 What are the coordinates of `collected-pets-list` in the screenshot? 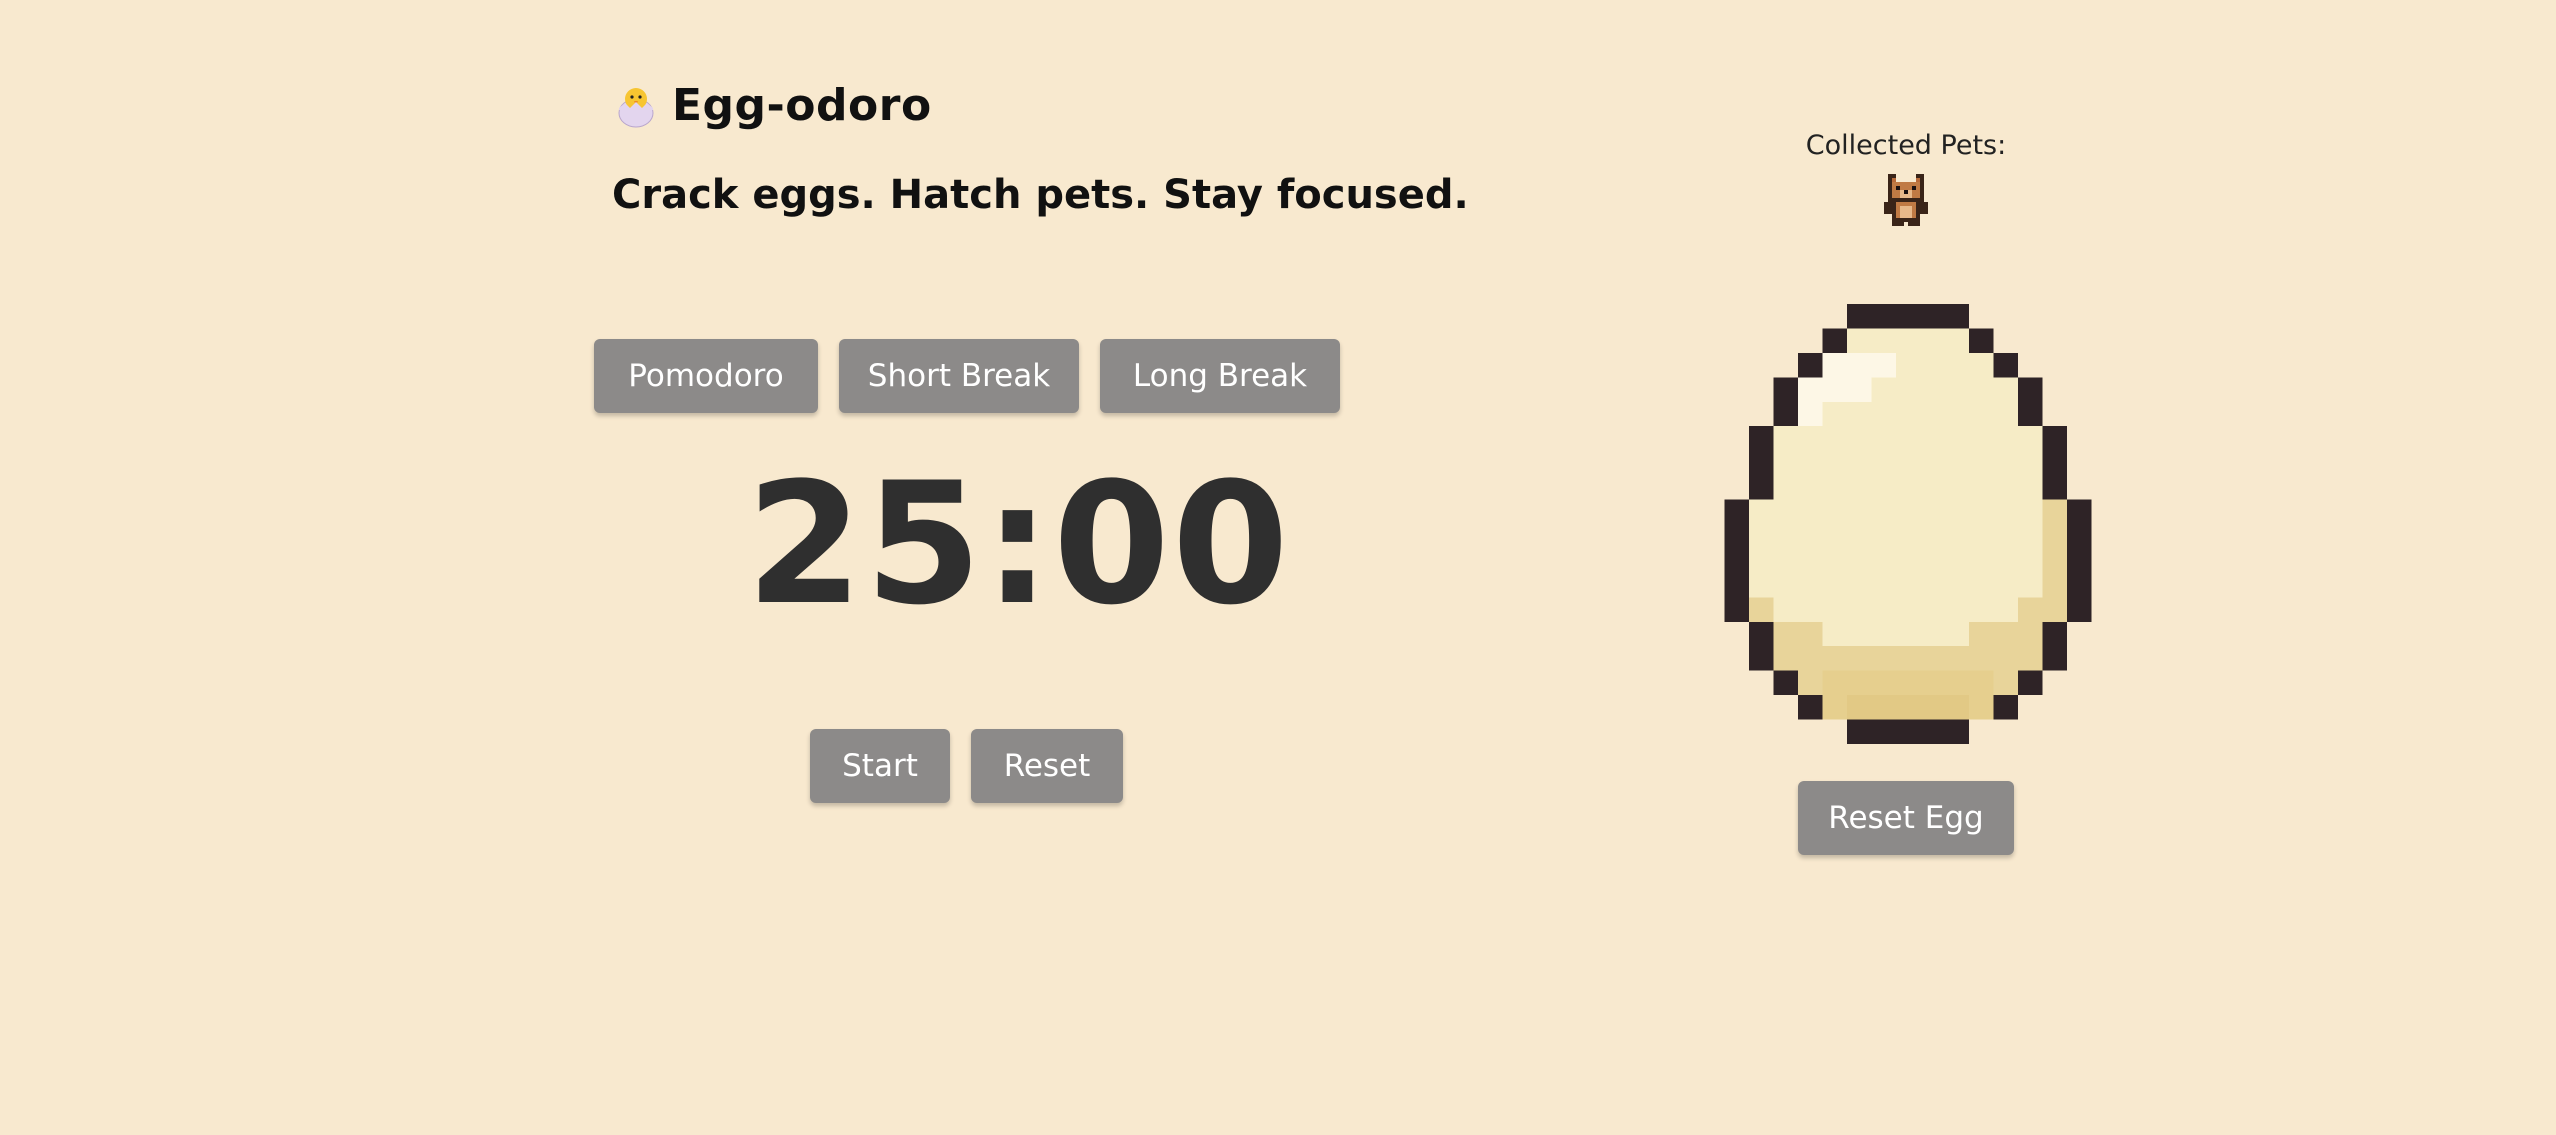 It's located at (1906, 200).